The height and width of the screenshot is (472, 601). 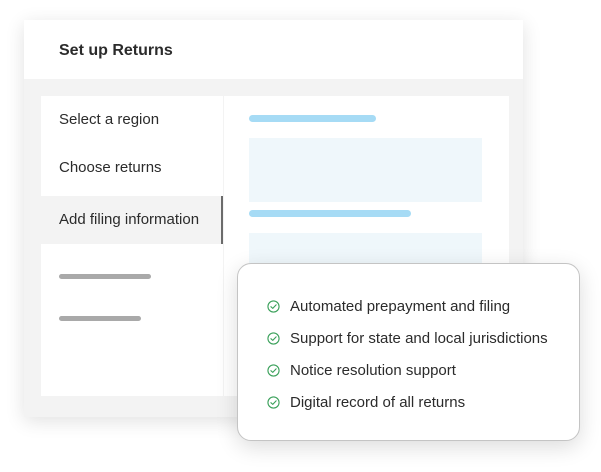 What do you see at coordinates (373, 370) in the screenshot?
I see `feature-label: Notice resolution support` at bounding box center [373, 370].